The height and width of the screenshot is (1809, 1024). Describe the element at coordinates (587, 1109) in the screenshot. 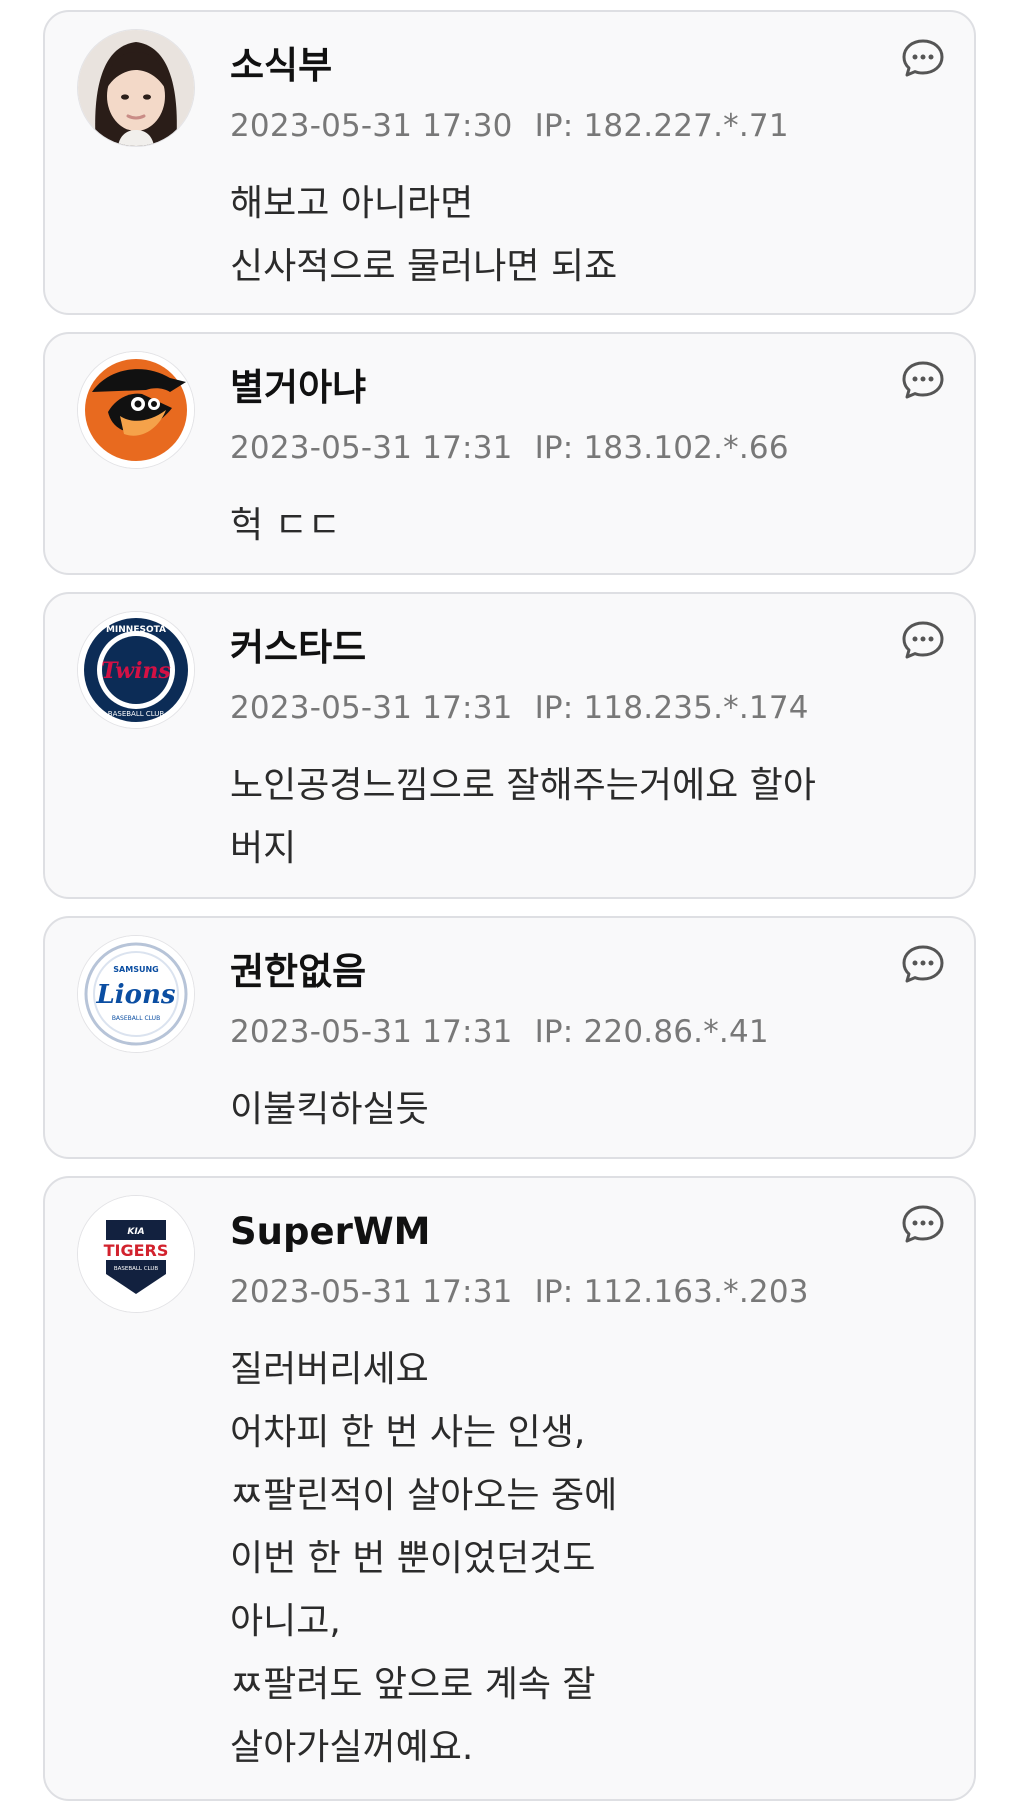

I see `comment-body: 이불킥하실듯` at that location.